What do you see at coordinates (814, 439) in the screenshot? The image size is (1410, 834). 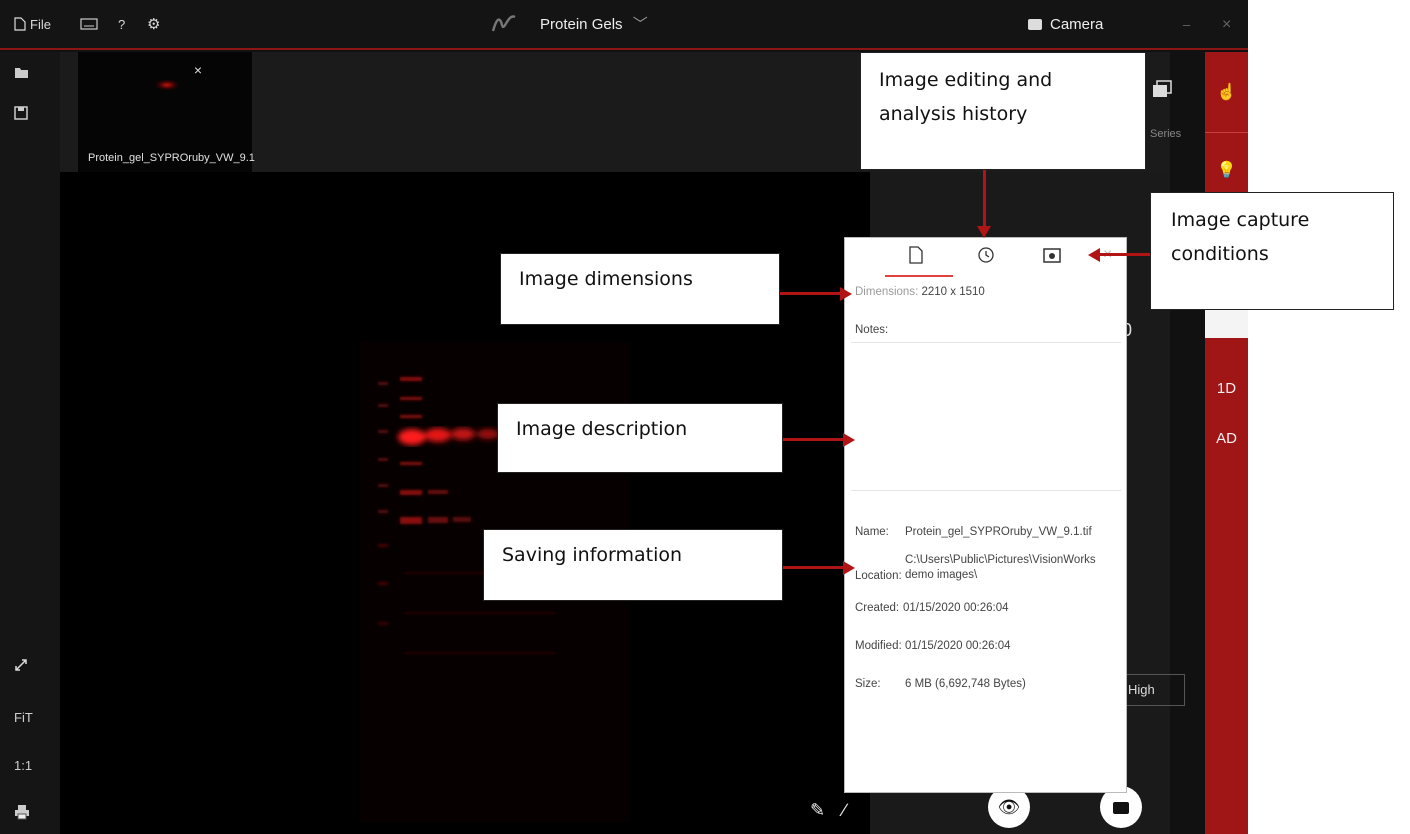 I see `arrow-description` at bounding box center [814, 439].